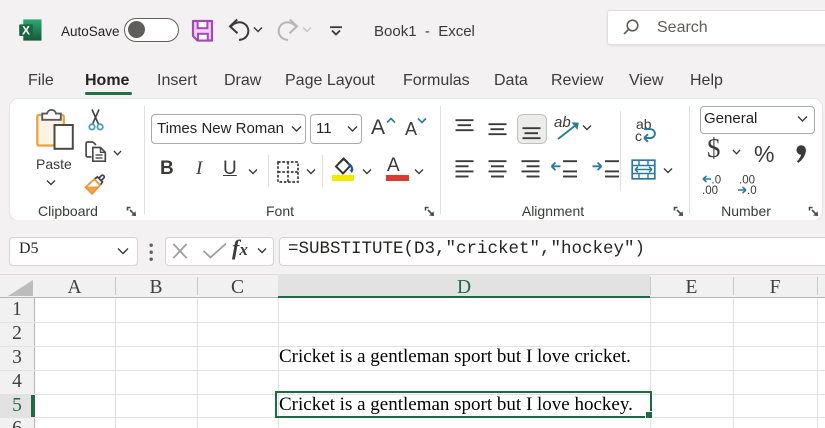 This screenshot has height=428, width=825. Describe the element at coordinates (26, 31) in the screenshot. I see `svg-text: X` at that location.